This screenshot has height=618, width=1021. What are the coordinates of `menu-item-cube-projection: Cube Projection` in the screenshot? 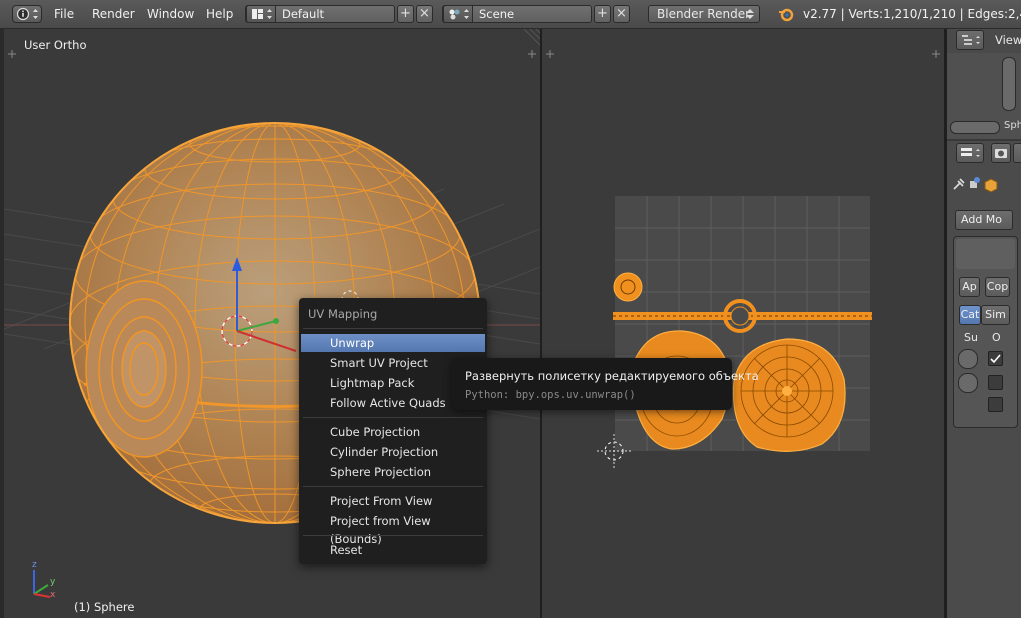 It's located at (393, 432).